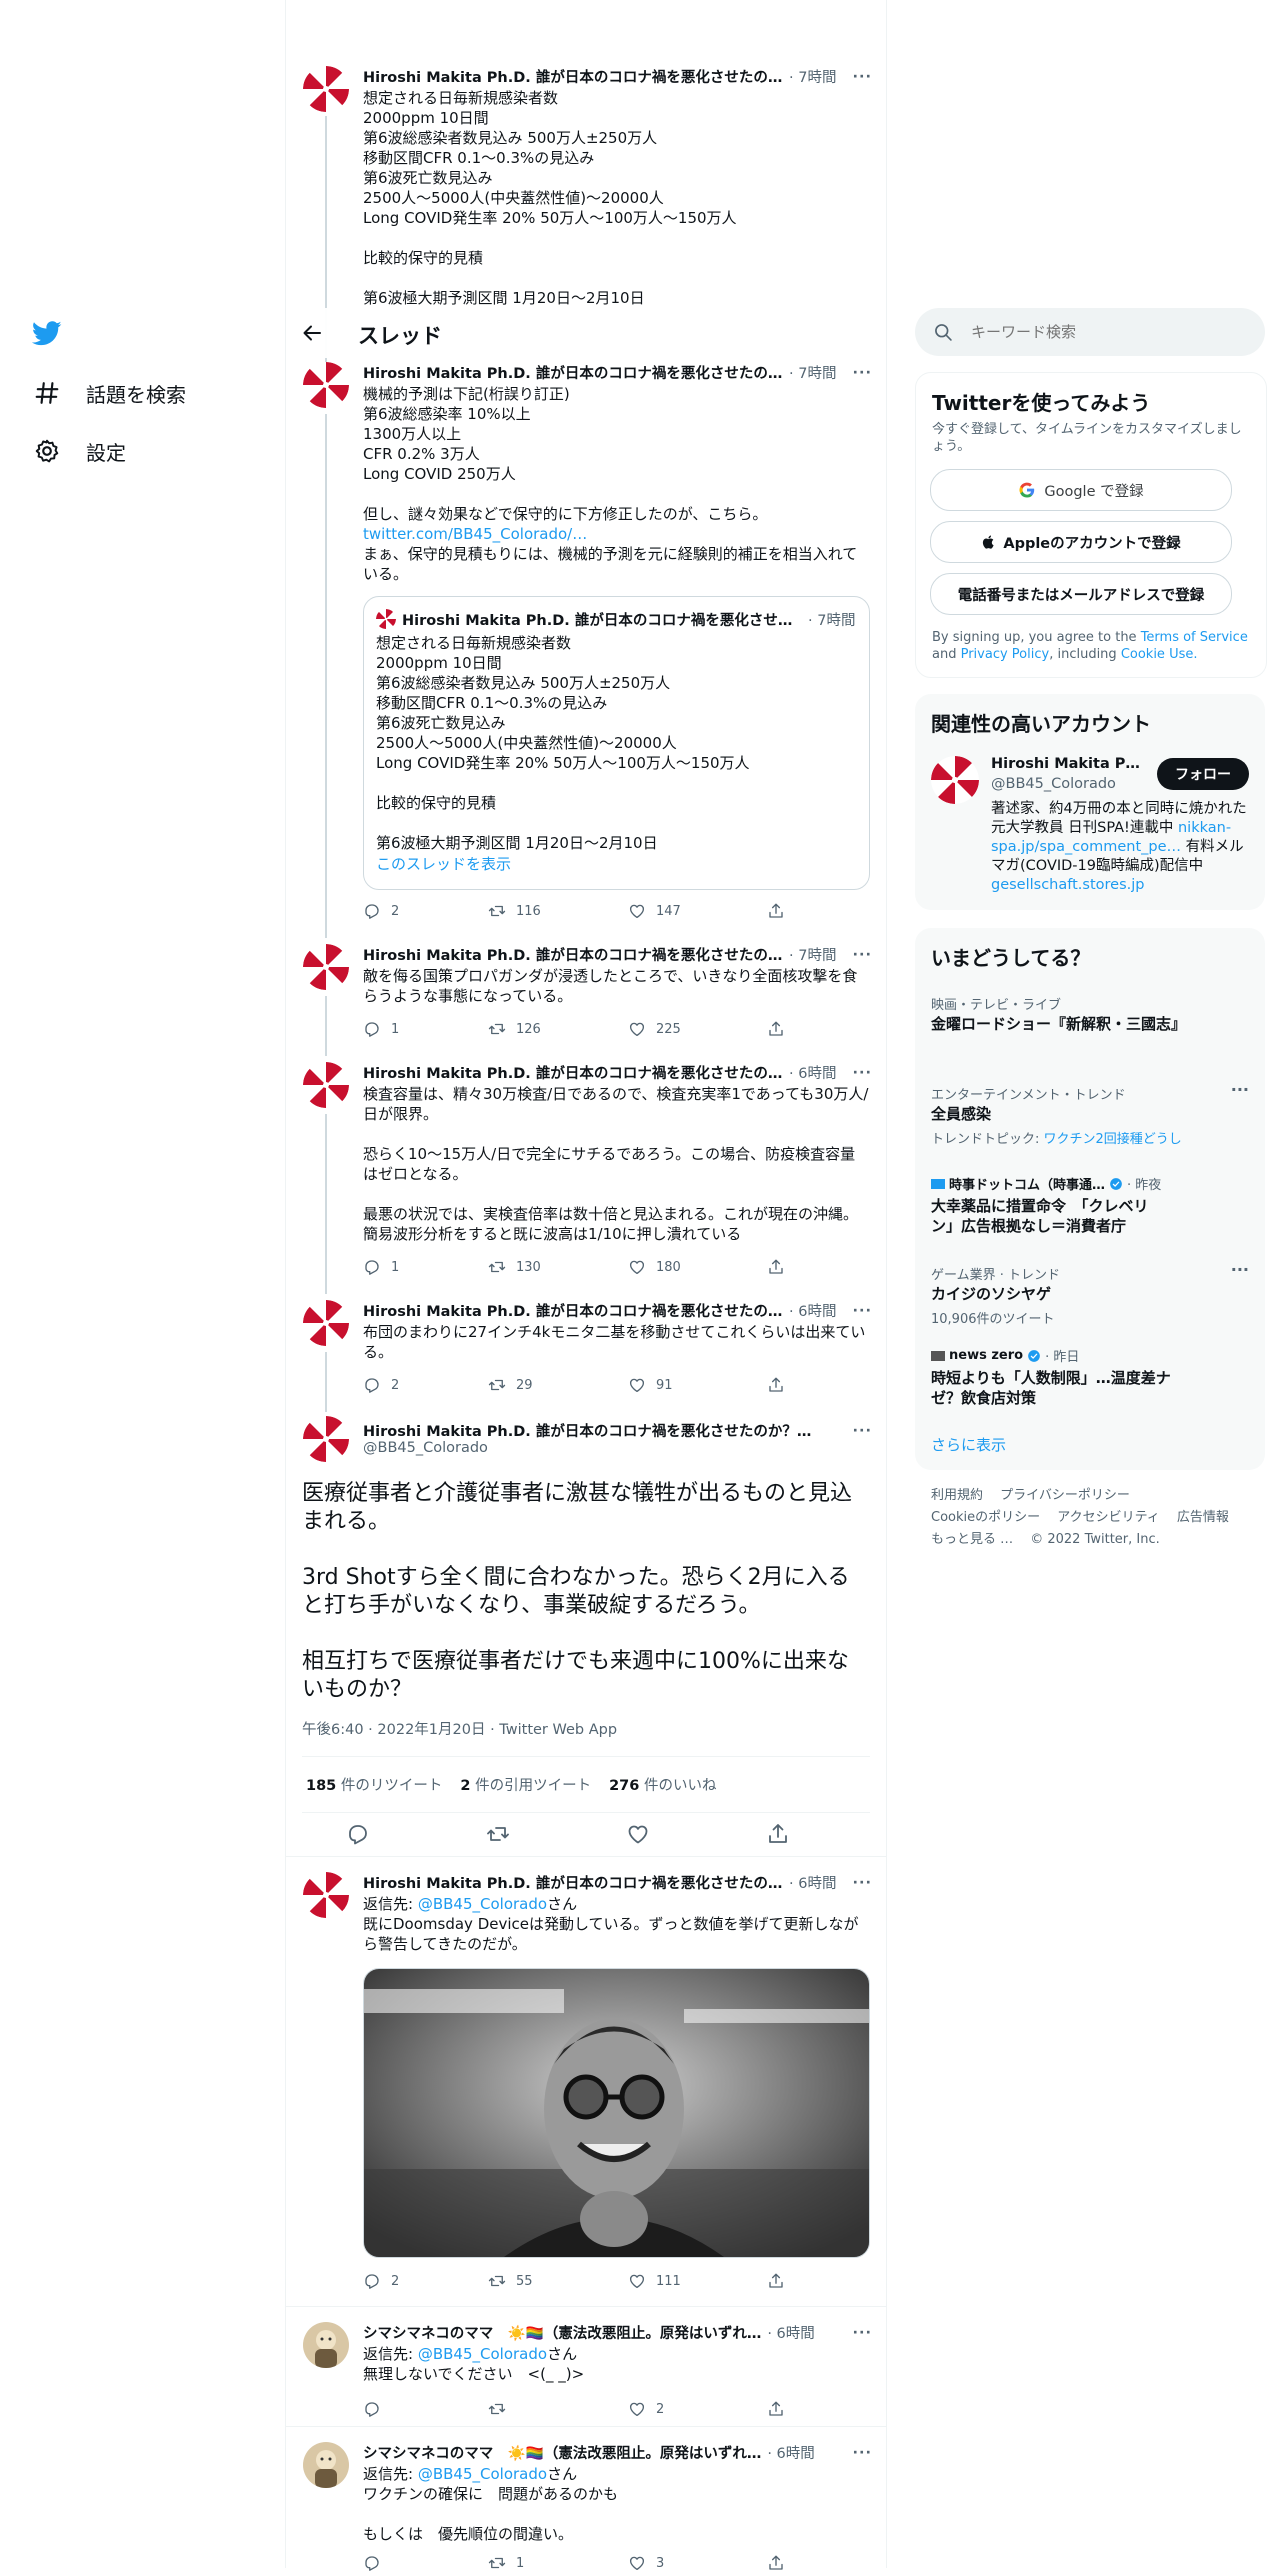  What do you see at coordinates (1194, 637) in the screenshot?
I see `terms-link: Terms of Service` at bounding box center [1194, 637].